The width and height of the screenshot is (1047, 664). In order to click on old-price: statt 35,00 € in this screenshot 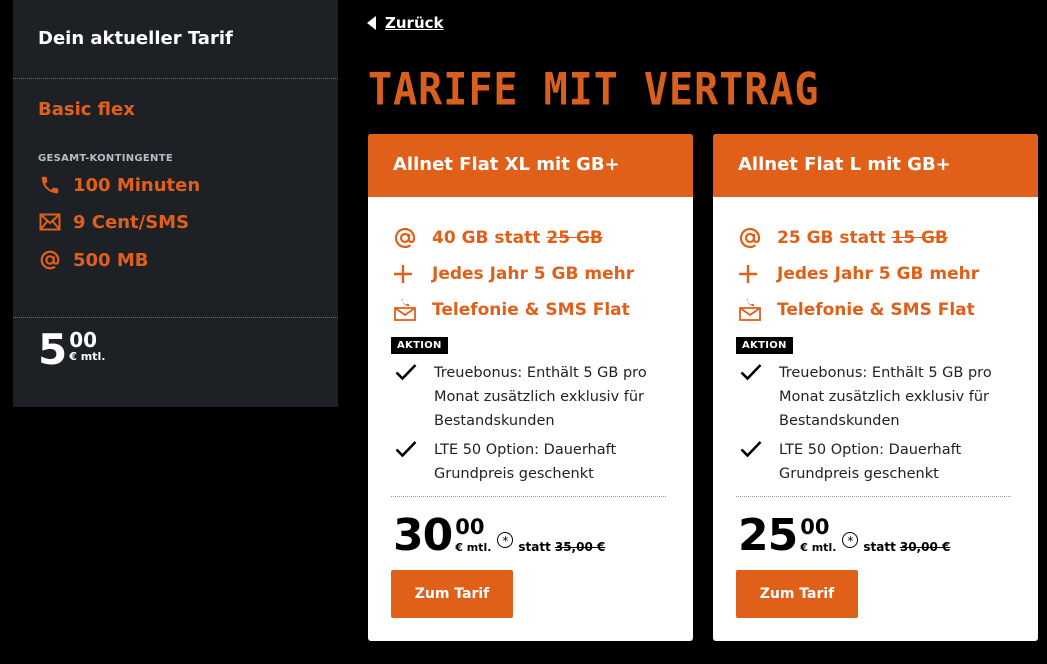, I will do `click(561, 547)`.